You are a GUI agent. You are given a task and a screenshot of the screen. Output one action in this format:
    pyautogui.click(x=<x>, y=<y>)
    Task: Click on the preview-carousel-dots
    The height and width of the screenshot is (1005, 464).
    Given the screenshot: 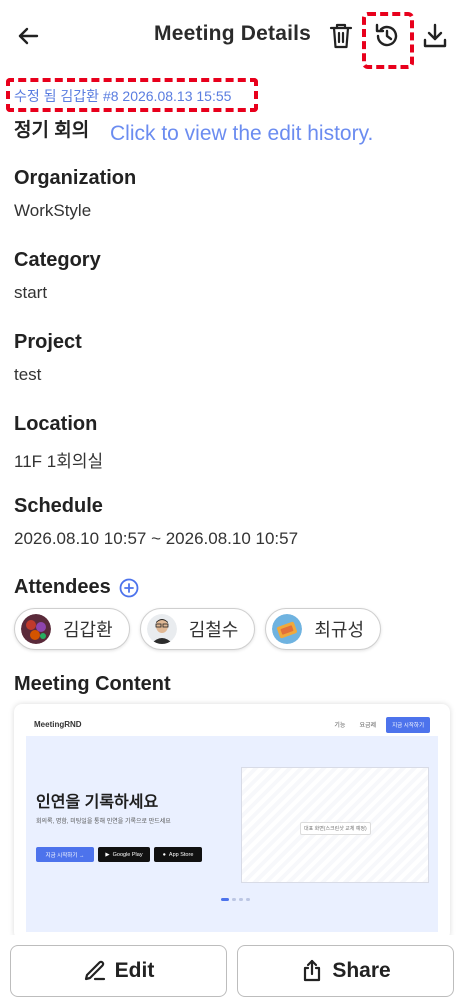 What is the action you would take?
    pyautogui.click(x=235, y=899)
    